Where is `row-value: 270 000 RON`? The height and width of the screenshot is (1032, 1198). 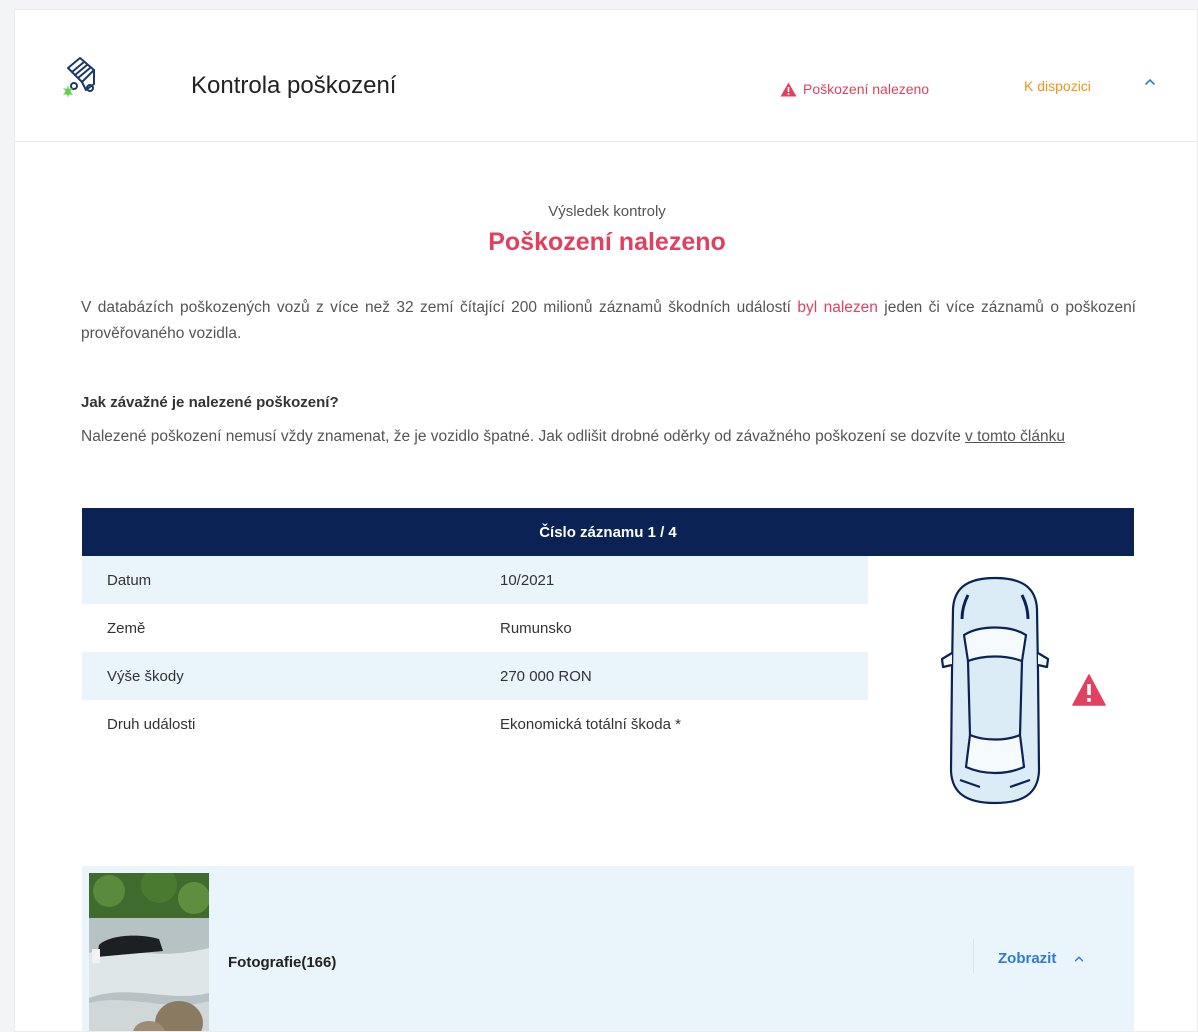
row-value: 270 000 RON is located at coordinates (546, 676).